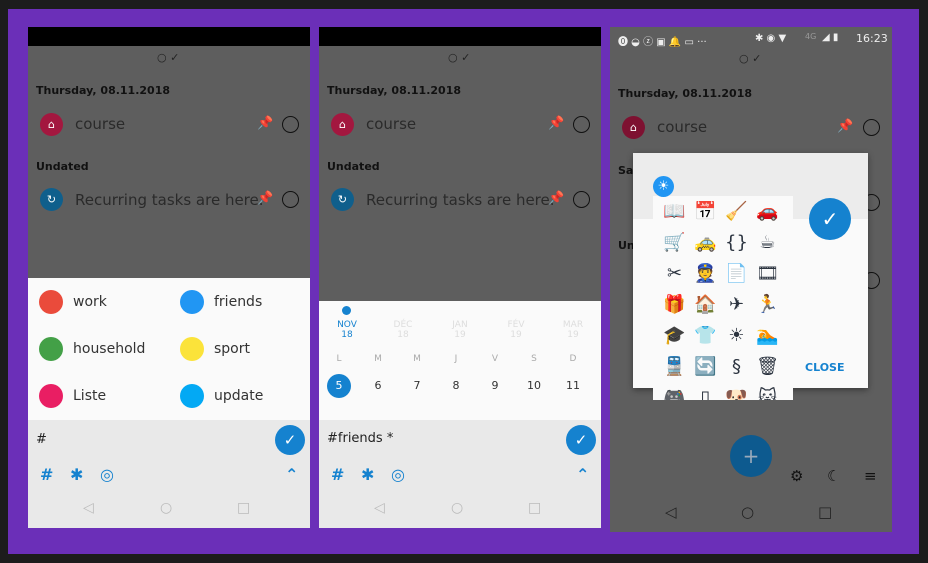 The width and height of the screenshot is (928, 563). I want to click on month-dec: DÉC 18, so click(403, 330).